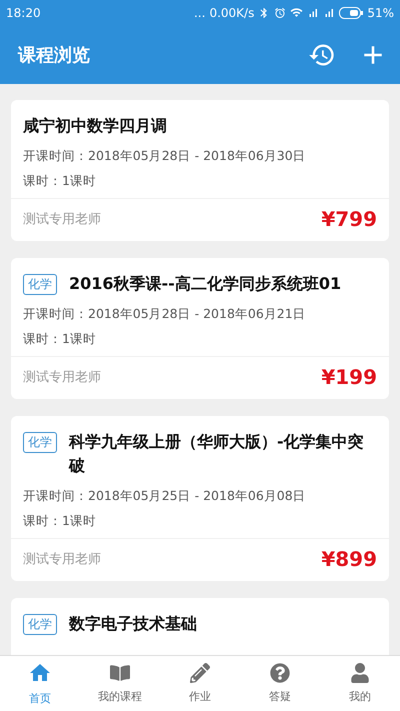  What do you see at coordinates (133, 624) in the screenshot?
I see `course-title: 数字电子技术基础` at bounding box center [133, 624].